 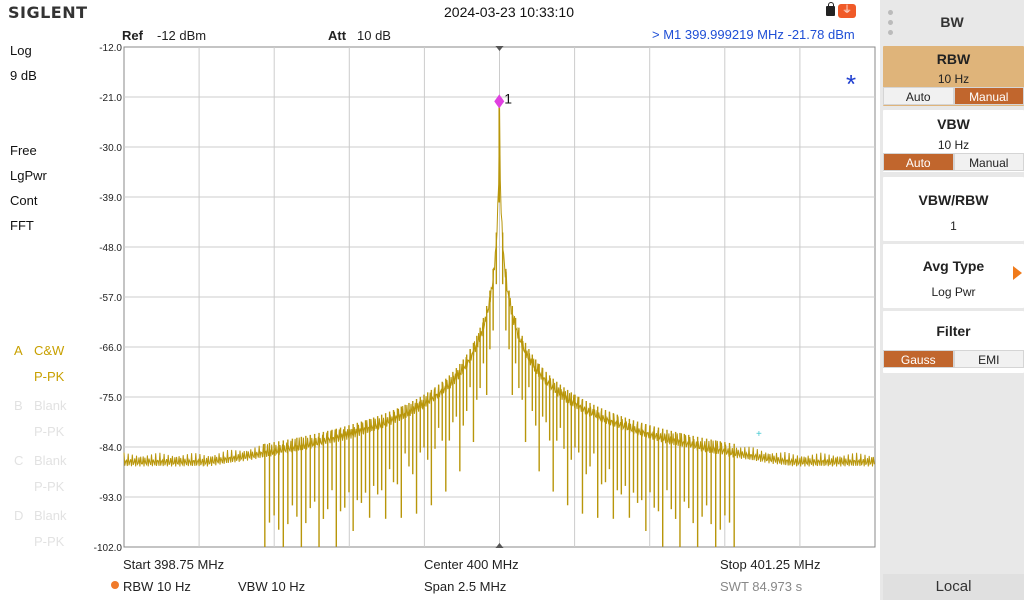 I want to click on attenuation-value: 10 dB, so click(x=374, y=35).